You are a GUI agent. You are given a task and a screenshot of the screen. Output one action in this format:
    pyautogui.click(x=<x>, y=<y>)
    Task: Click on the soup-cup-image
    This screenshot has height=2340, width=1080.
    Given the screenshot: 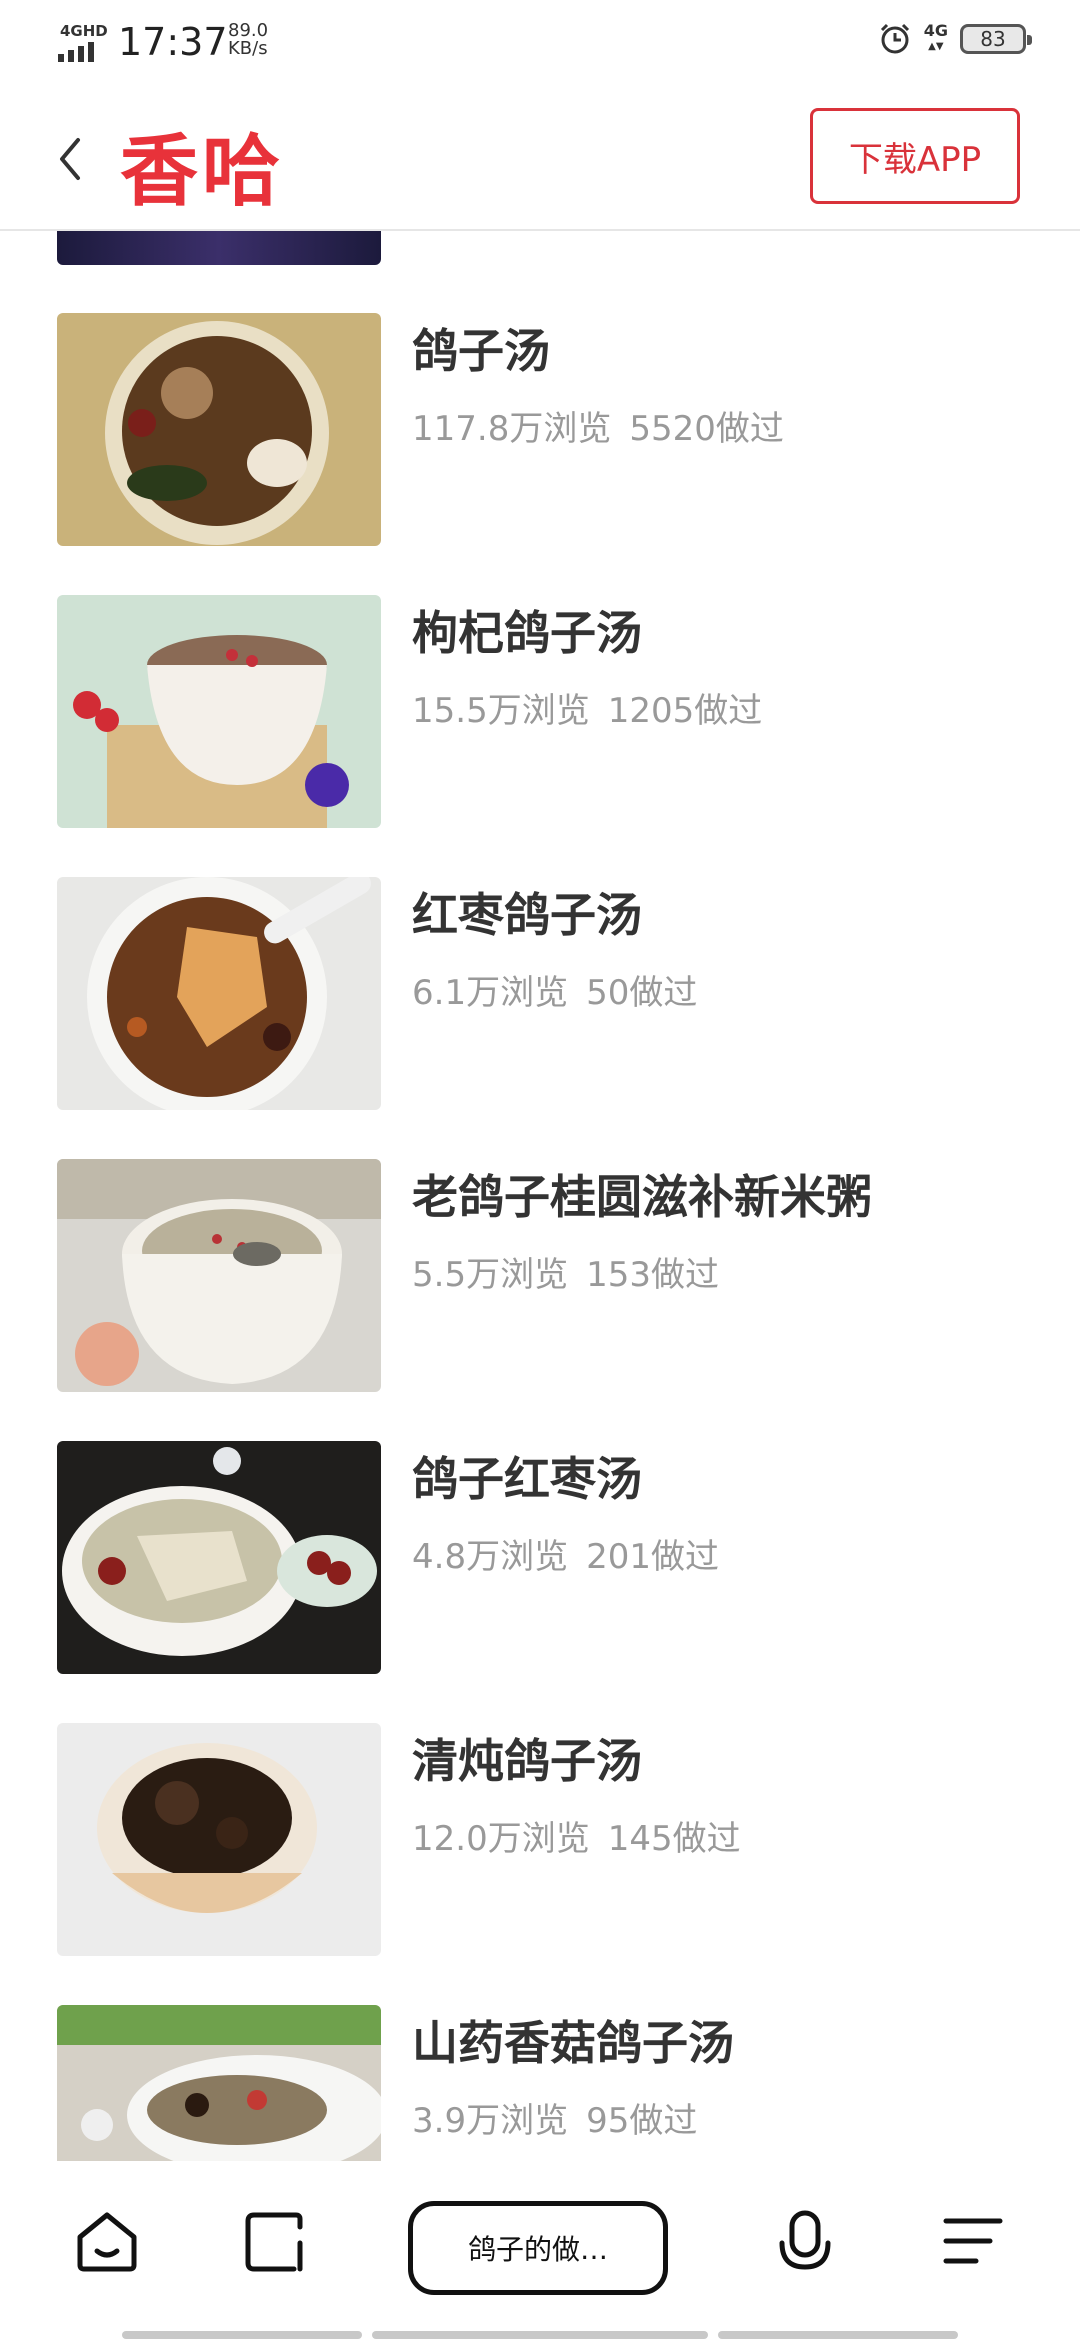 What is the action you would take?
    pyautogui.click(x=219, y=711)
    